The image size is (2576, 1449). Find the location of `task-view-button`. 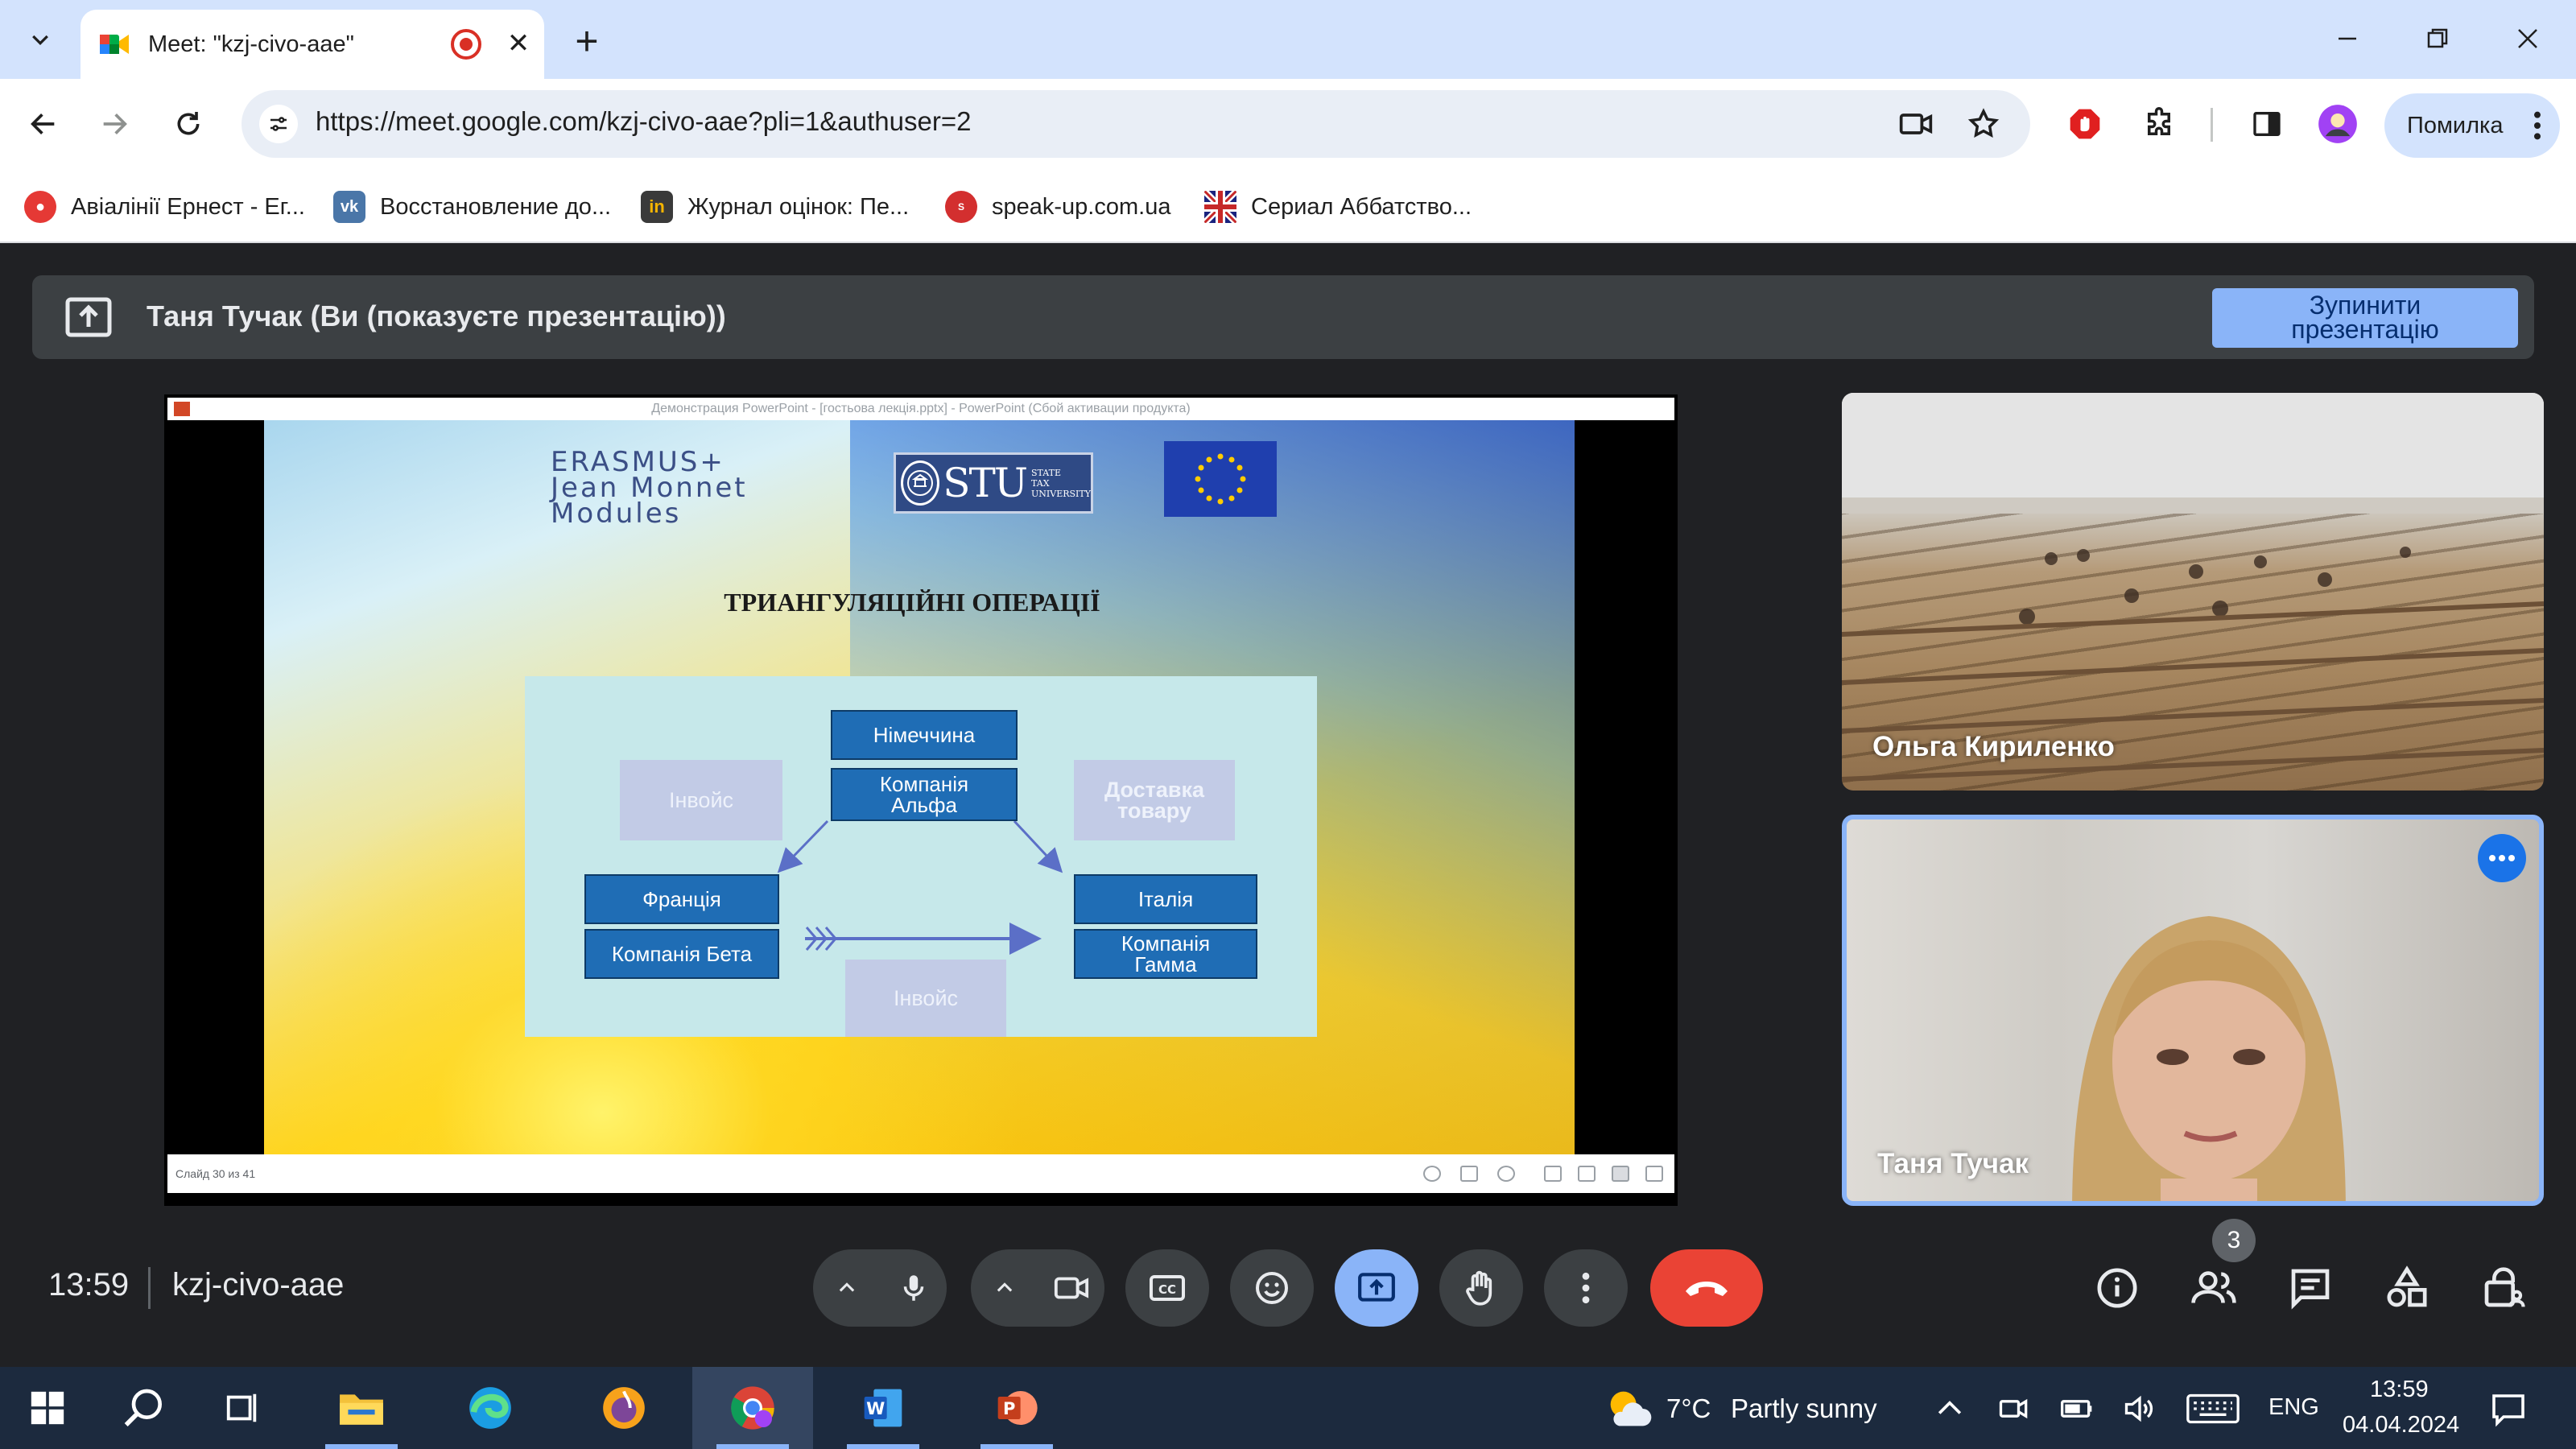

task-view-button is located at coordinates (242, 1408).